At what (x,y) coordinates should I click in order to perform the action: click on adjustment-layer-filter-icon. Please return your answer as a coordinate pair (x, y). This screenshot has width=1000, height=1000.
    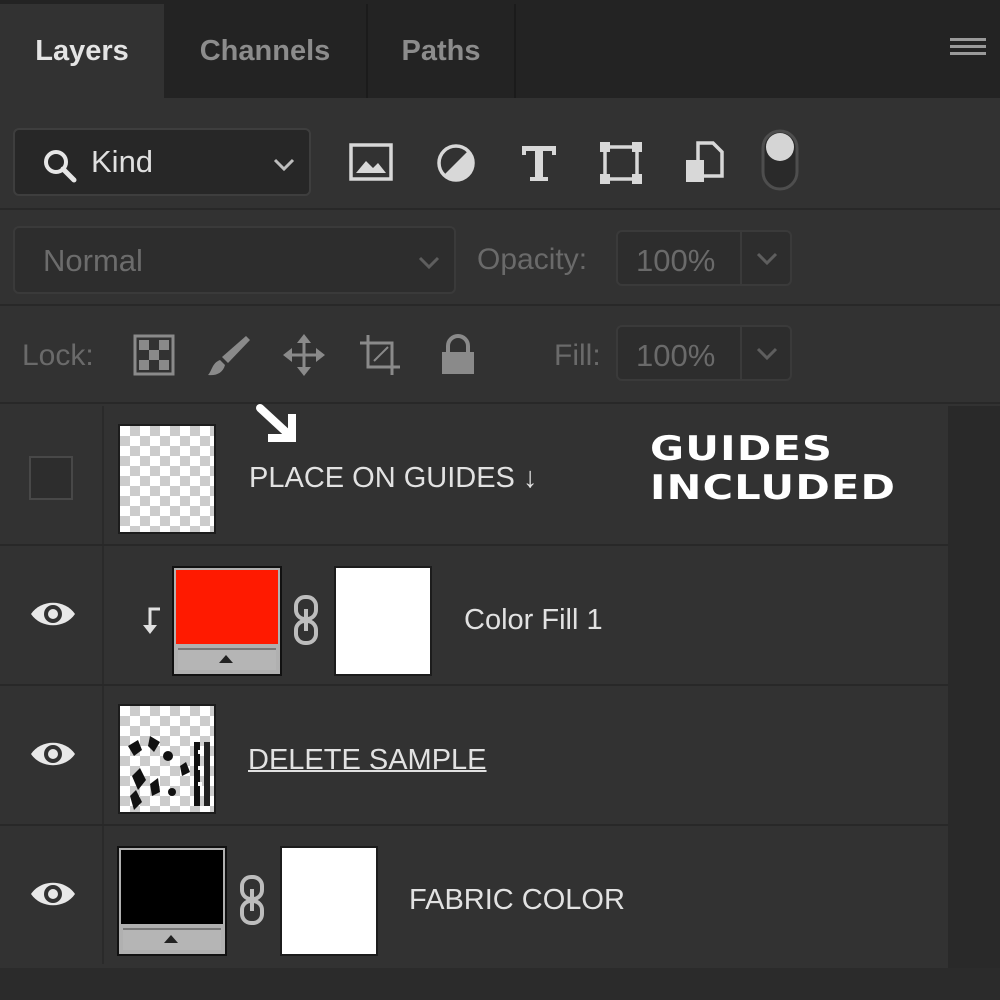
    Looking at the image, I should click on (456, 163).